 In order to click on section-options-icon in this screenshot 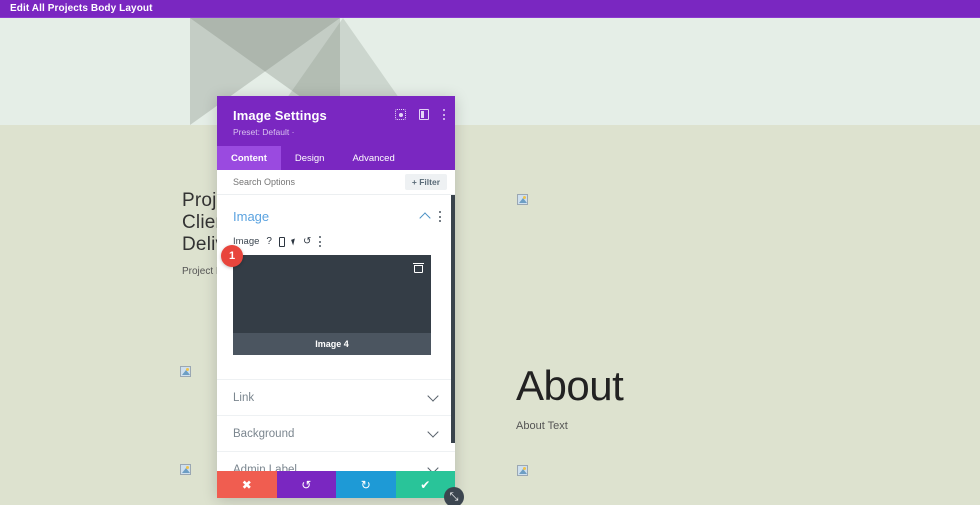, I will do `click(439, 216)`.